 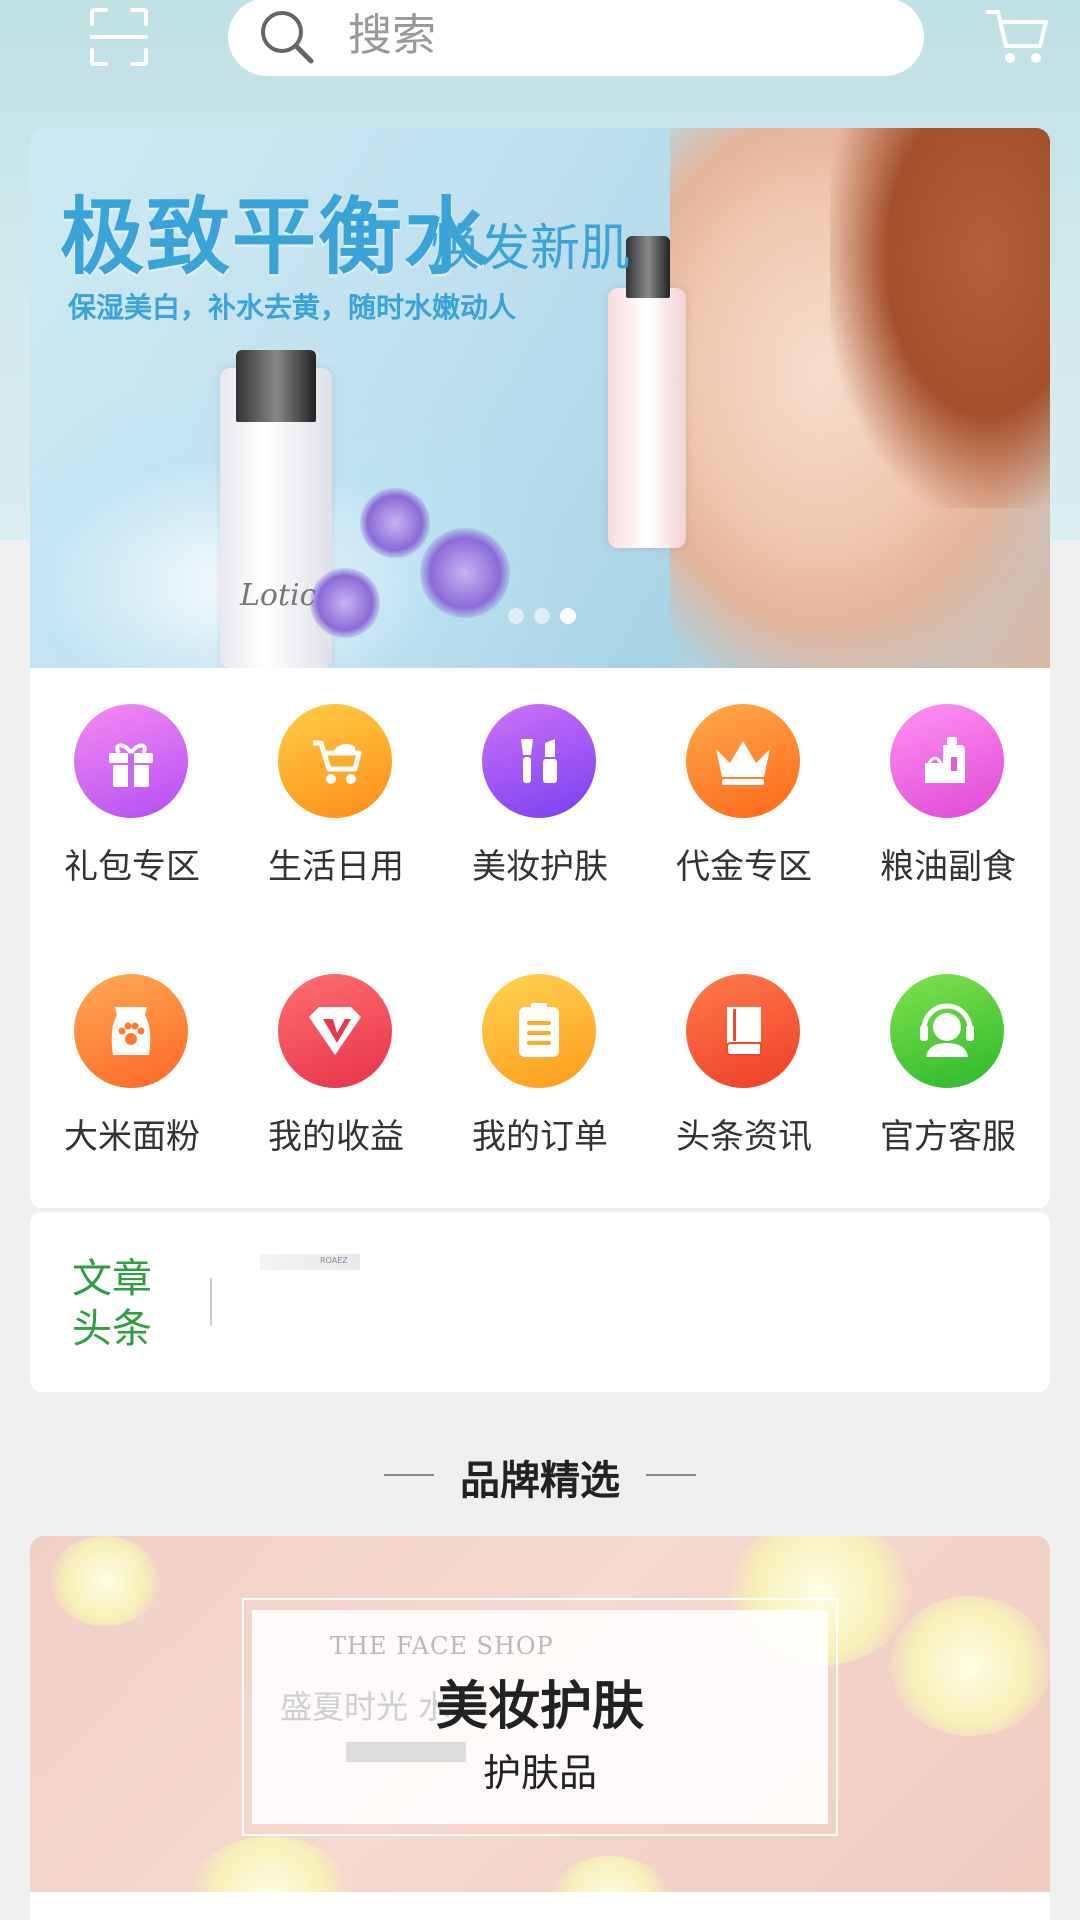 I want to click on brand-card-title: 美妆护肤, so click(x=539, y=1707).